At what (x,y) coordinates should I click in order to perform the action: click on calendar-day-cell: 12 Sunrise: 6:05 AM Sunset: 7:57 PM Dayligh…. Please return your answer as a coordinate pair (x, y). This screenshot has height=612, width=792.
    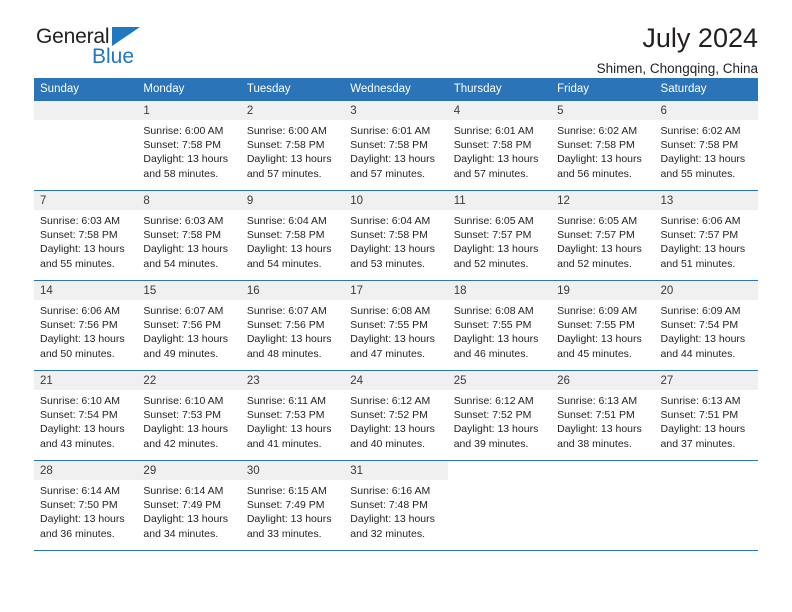
    Looking at the image, I should click on (603, 235).